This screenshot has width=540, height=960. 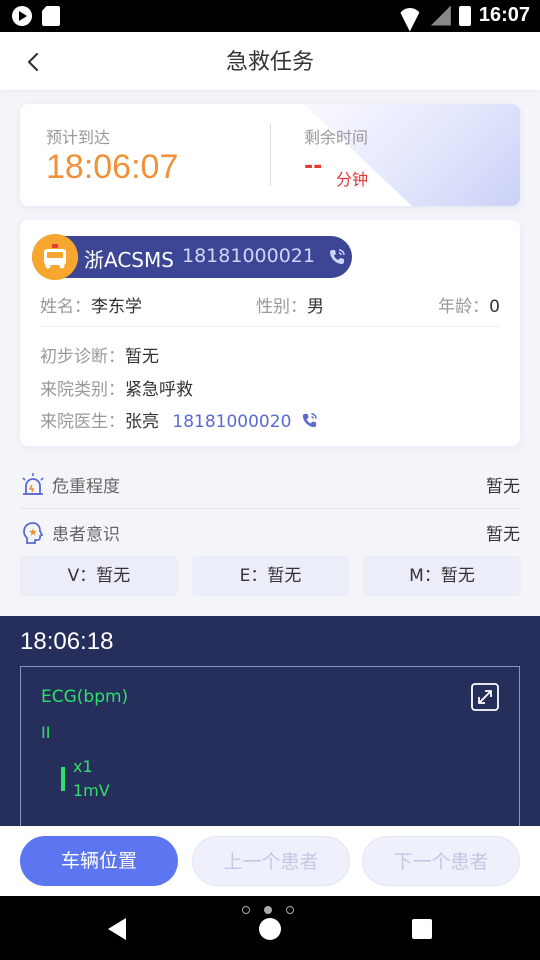 What do you see at coordinates (85, 697) in the screenshot?
I see `ecg-label: ECG(bpm)` at bounding box center [85, 697].